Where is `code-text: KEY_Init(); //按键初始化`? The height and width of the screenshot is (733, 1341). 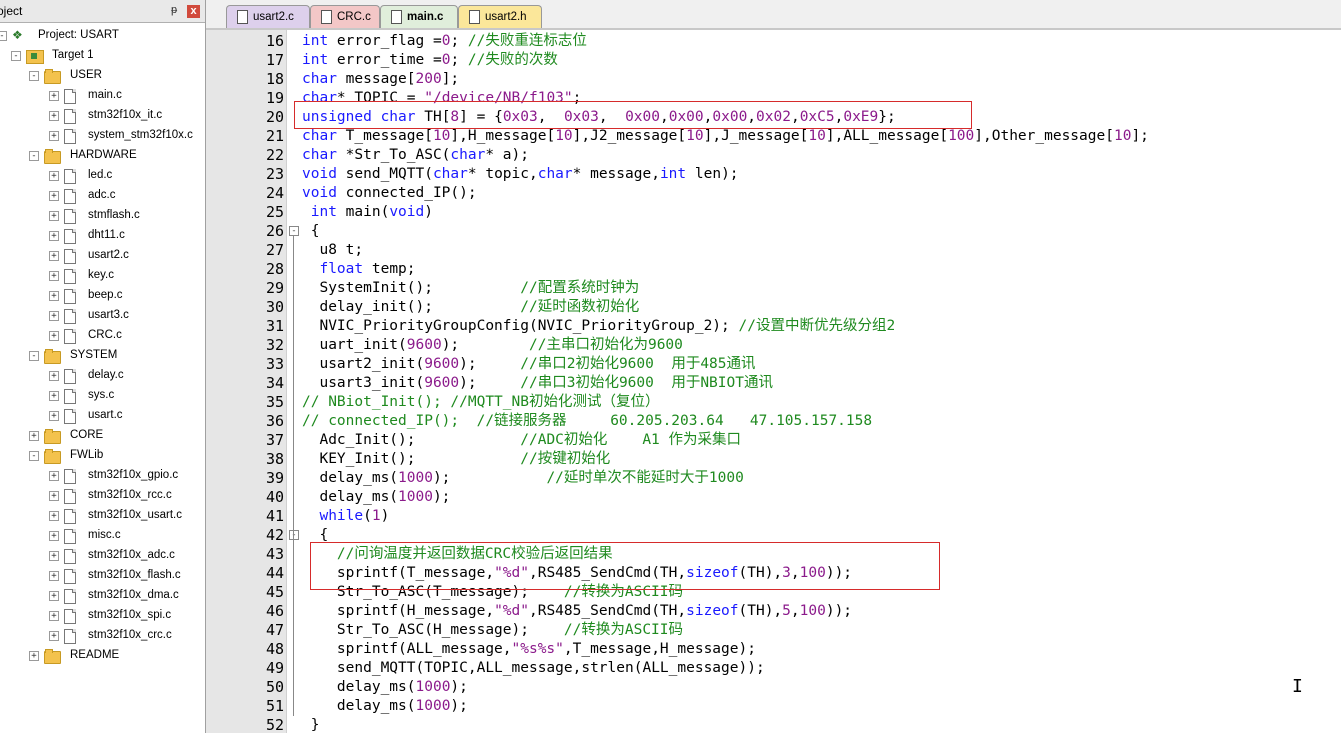 code-text: KEY_Init(); //按键初始化 is located at coordinates (456, 459).